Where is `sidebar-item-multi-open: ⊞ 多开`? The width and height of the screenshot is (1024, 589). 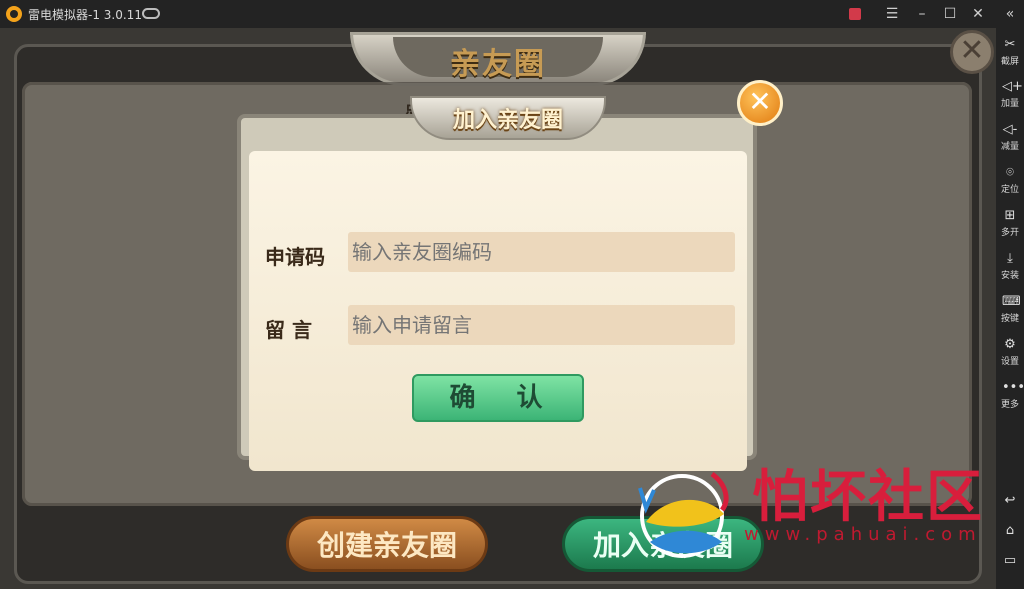 sidebar-item-multi-open: ⊞ 多开 is located at coordinates (1010, 223).